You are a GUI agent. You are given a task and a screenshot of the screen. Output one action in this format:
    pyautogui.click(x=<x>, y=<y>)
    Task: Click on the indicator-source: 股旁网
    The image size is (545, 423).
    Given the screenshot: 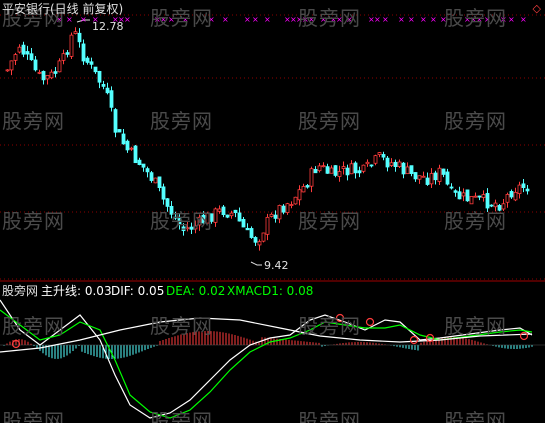 What is the action you would take?
    pyautogui.click(x=20, y=291)
    